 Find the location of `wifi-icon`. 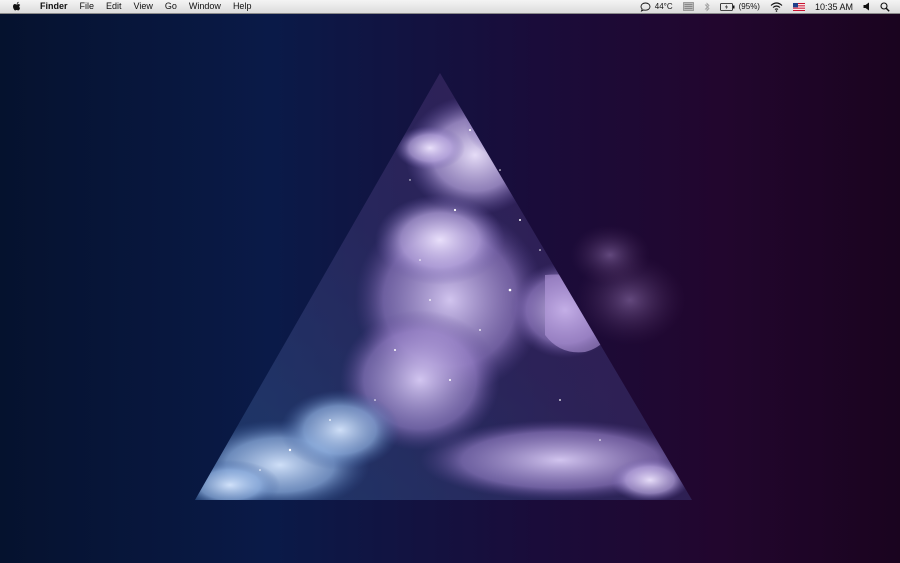

wifi-icon is located at coordinates (776, 6).